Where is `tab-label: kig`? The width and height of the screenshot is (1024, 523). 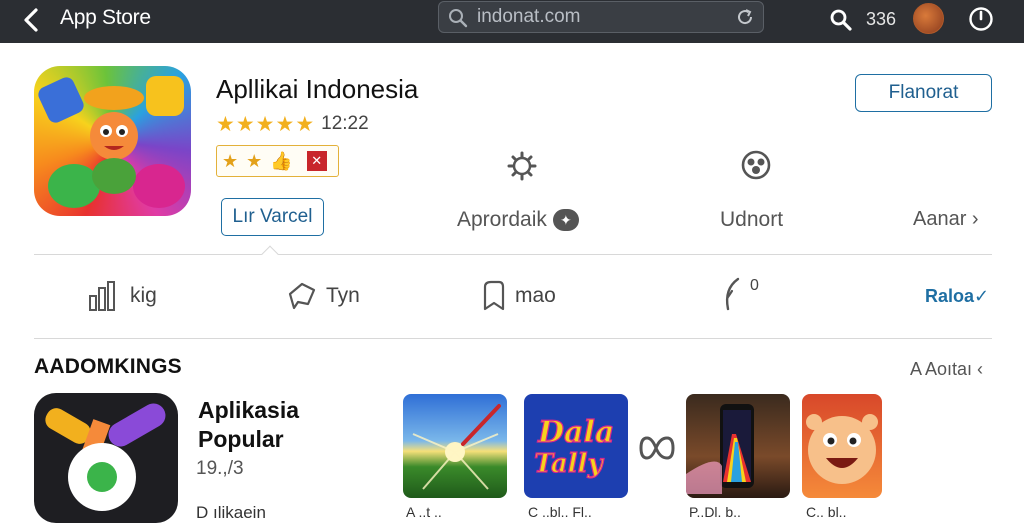 tab-label: kig is located at coordinates (143, 295).